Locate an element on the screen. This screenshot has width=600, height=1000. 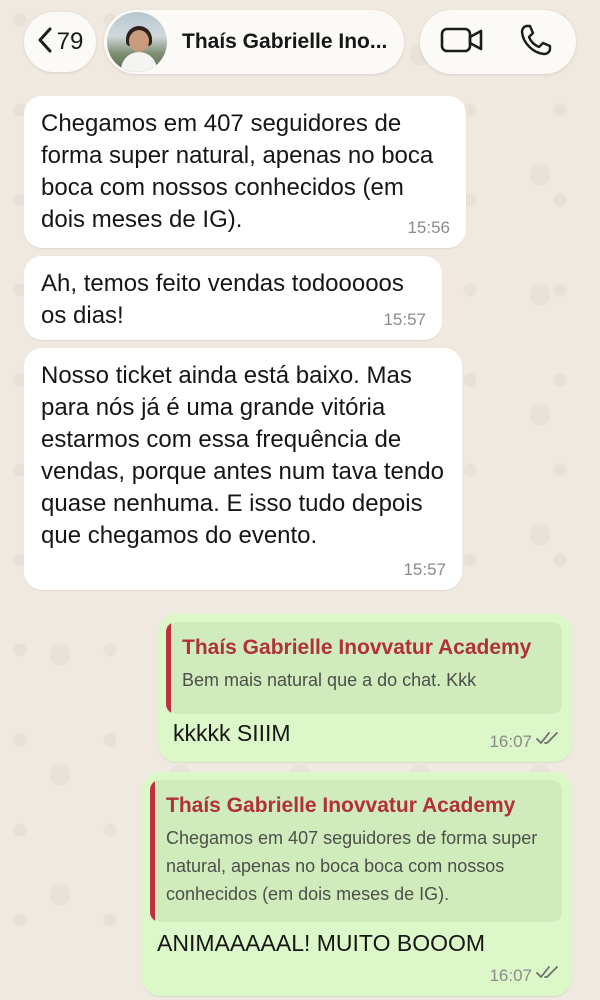
avatar is located at coordinates (137, 42).